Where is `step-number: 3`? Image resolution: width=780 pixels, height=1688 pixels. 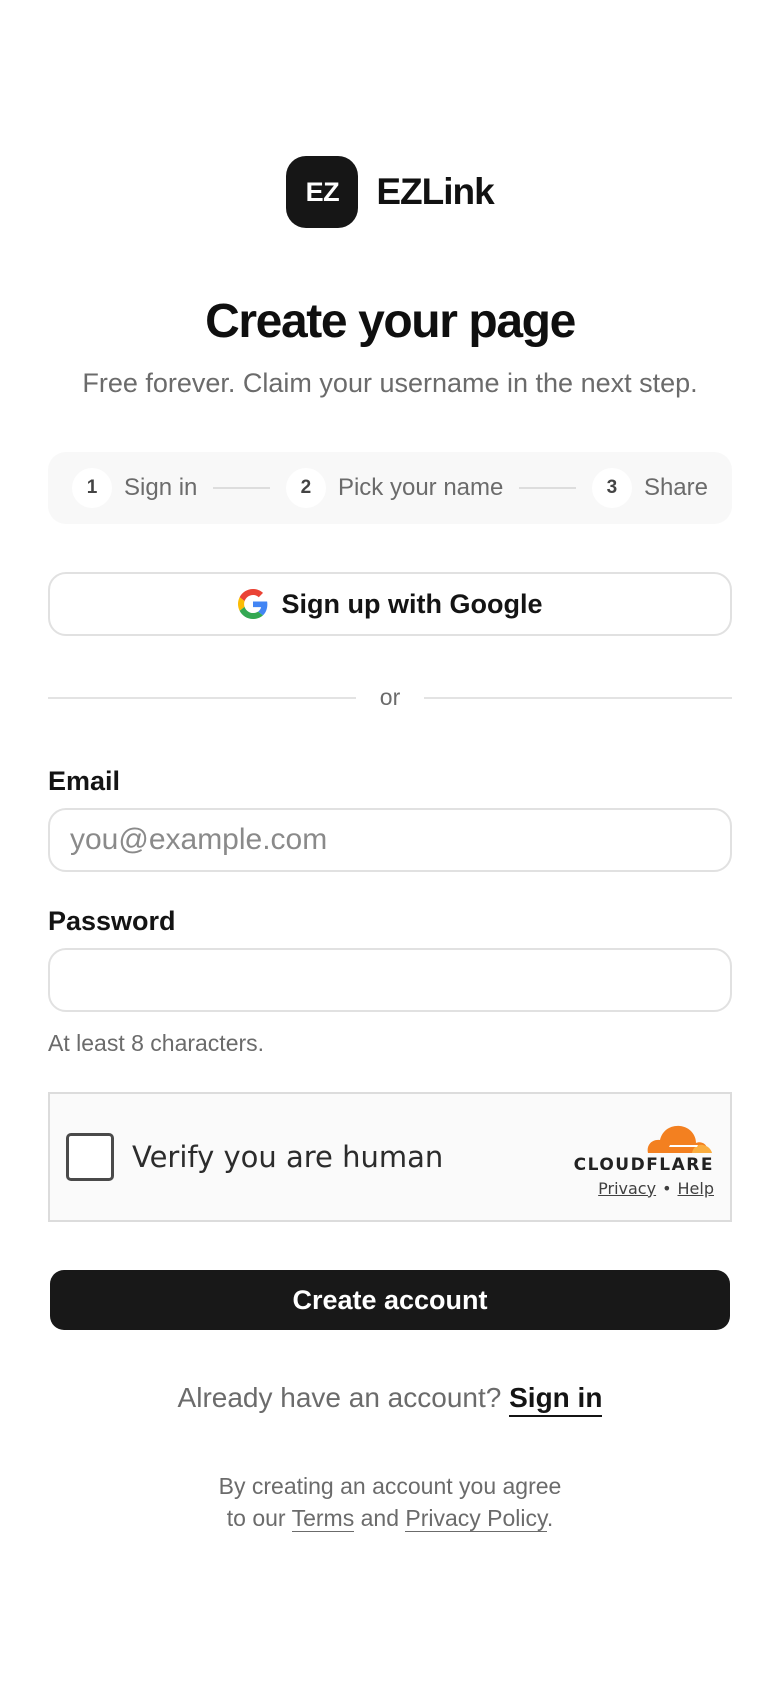
step-number: 3 is located at coordinates (611, 488).